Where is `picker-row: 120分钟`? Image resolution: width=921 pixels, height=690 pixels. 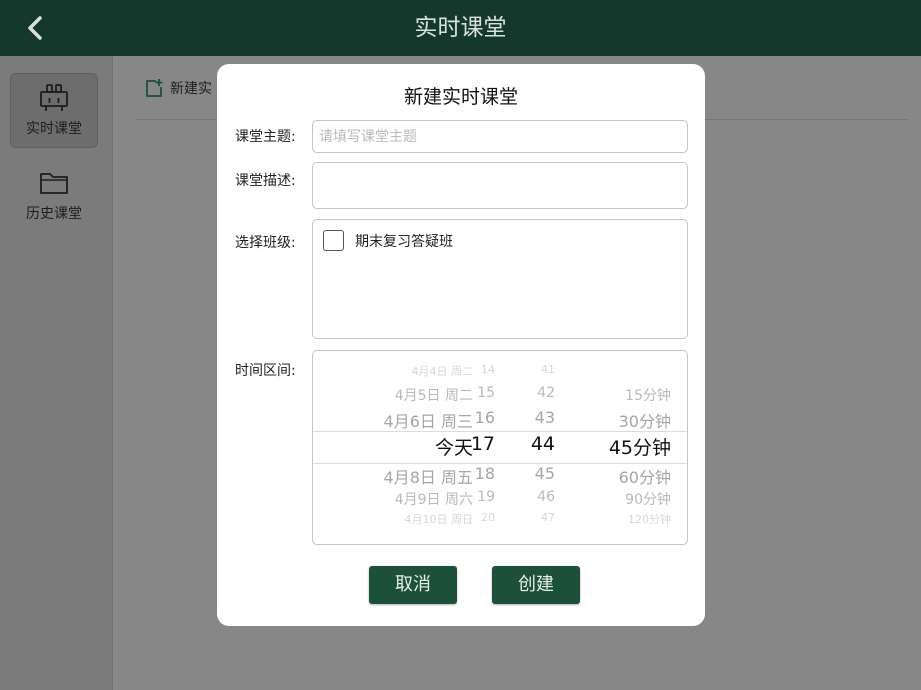 picker-row: 120分钟 is located at coordinates (649, 523).